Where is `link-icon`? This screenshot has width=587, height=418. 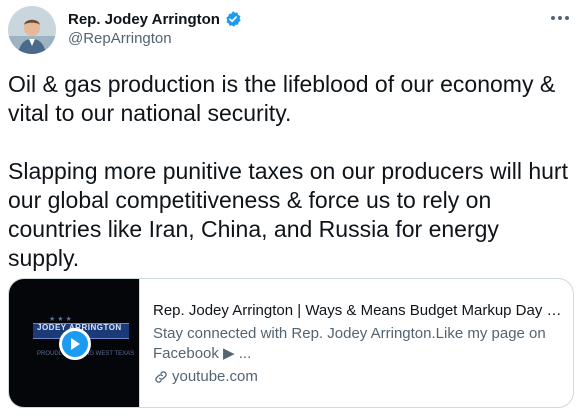
link-icon is located at coordinates (161, 377).